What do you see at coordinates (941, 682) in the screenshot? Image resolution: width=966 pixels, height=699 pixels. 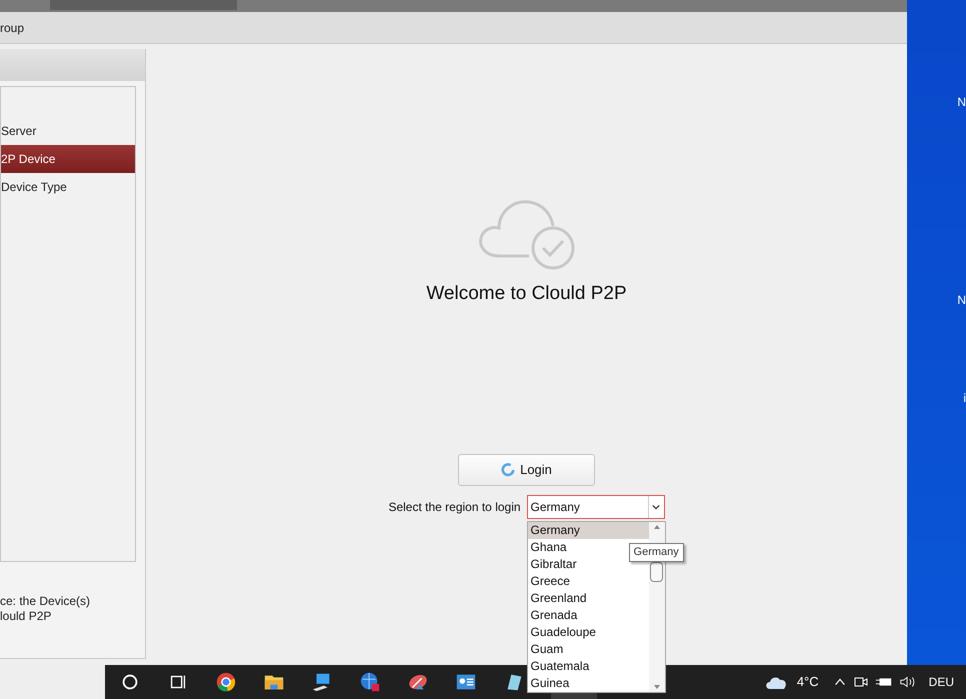 I see `language-indicator: DEU` at bounding box center [941, 682].